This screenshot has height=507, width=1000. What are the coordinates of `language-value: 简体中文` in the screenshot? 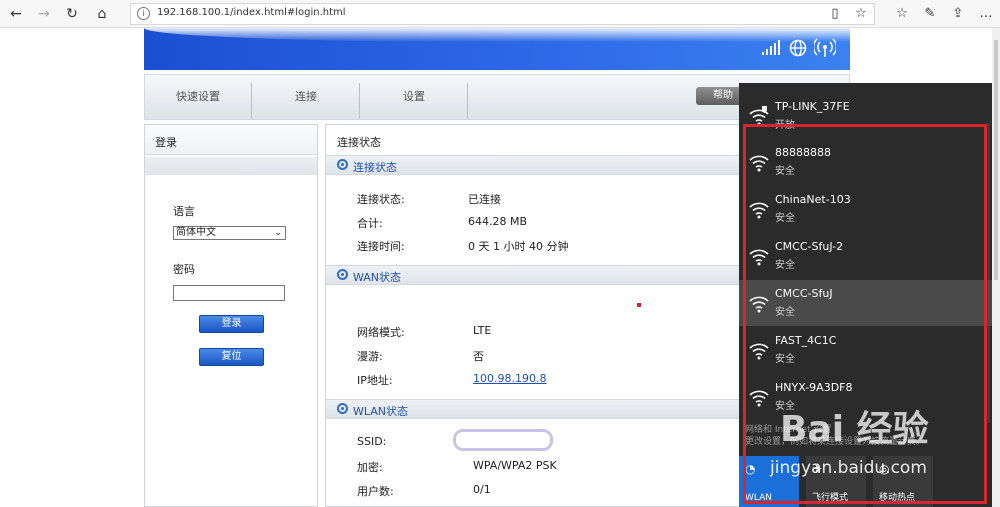 It's located at (196, 232).